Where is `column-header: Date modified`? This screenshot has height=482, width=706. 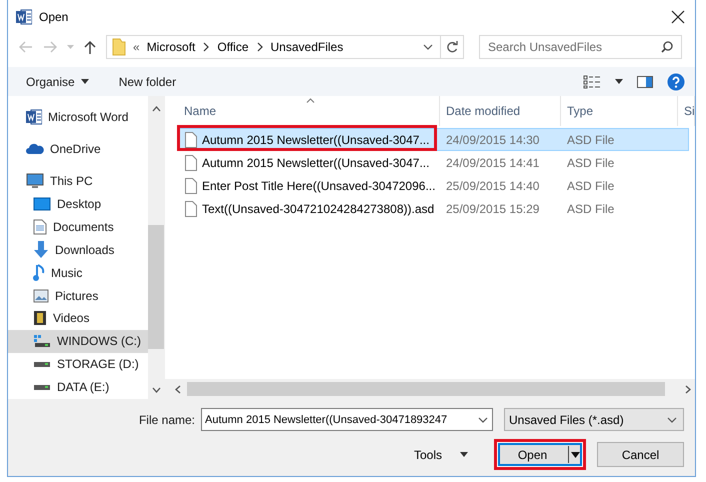
column-header: Date modified is located at coordinates (500, 111).